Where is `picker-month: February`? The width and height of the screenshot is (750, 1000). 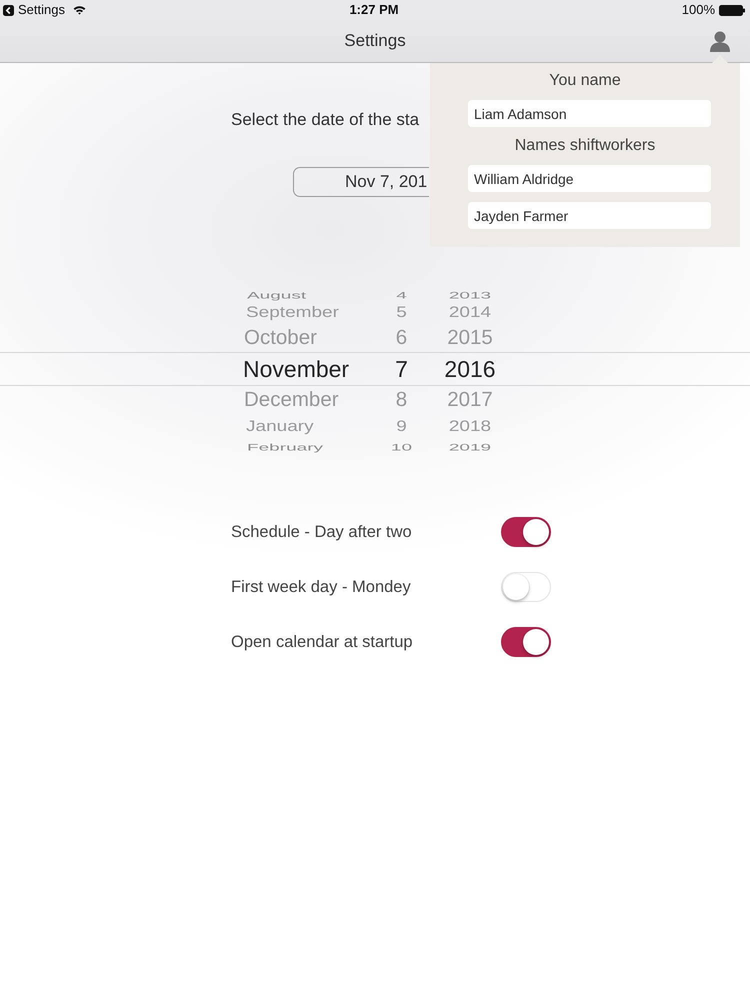 picker-month: February is located at coordinates (285, 447).